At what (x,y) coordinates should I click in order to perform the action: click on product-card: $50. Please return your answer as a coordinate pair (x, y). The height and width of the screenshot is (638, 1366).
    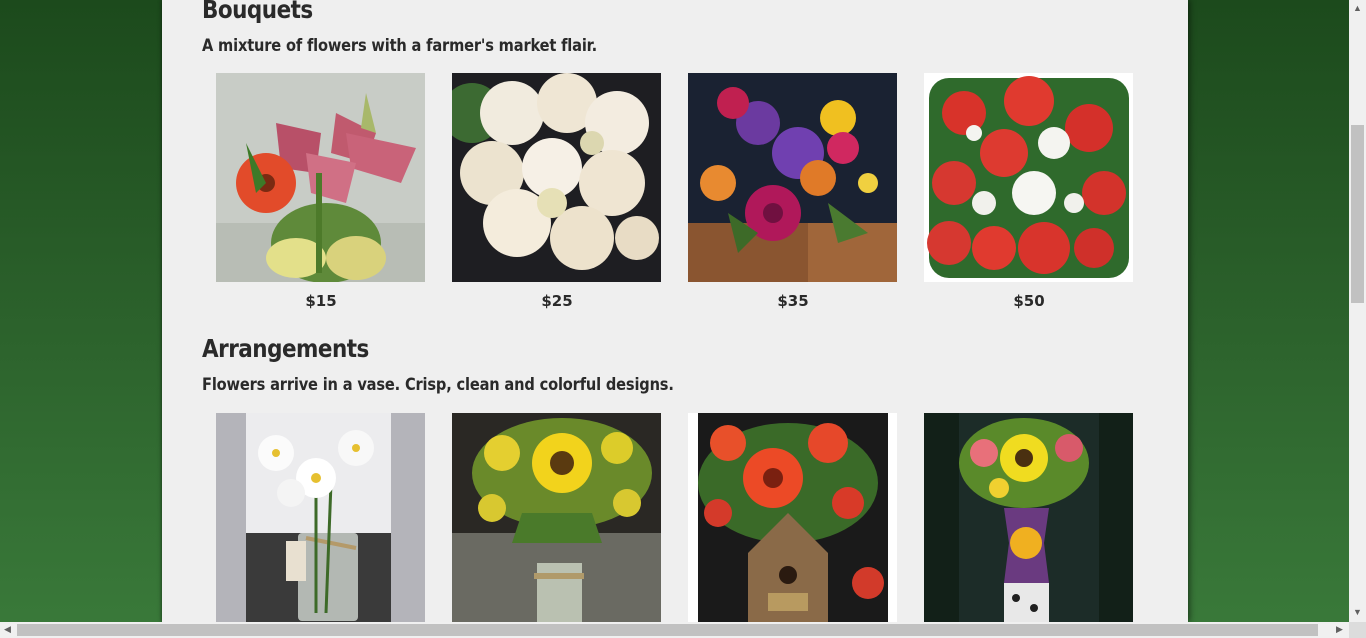
    Looking at the image, I should click on (1029, 191).